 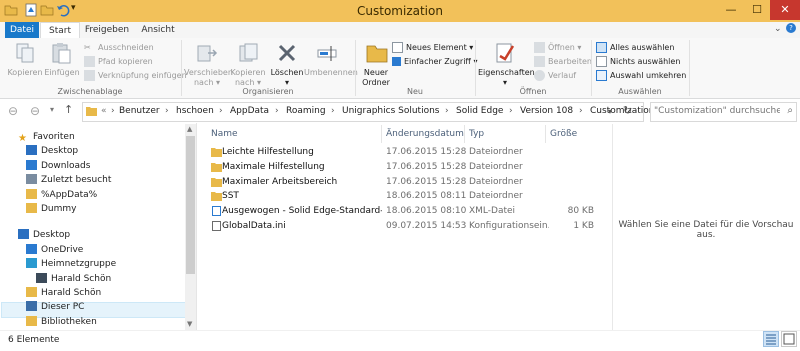 I want to click on easy-access-label: Einfacher Zugriff, so click(x=437, y=61).